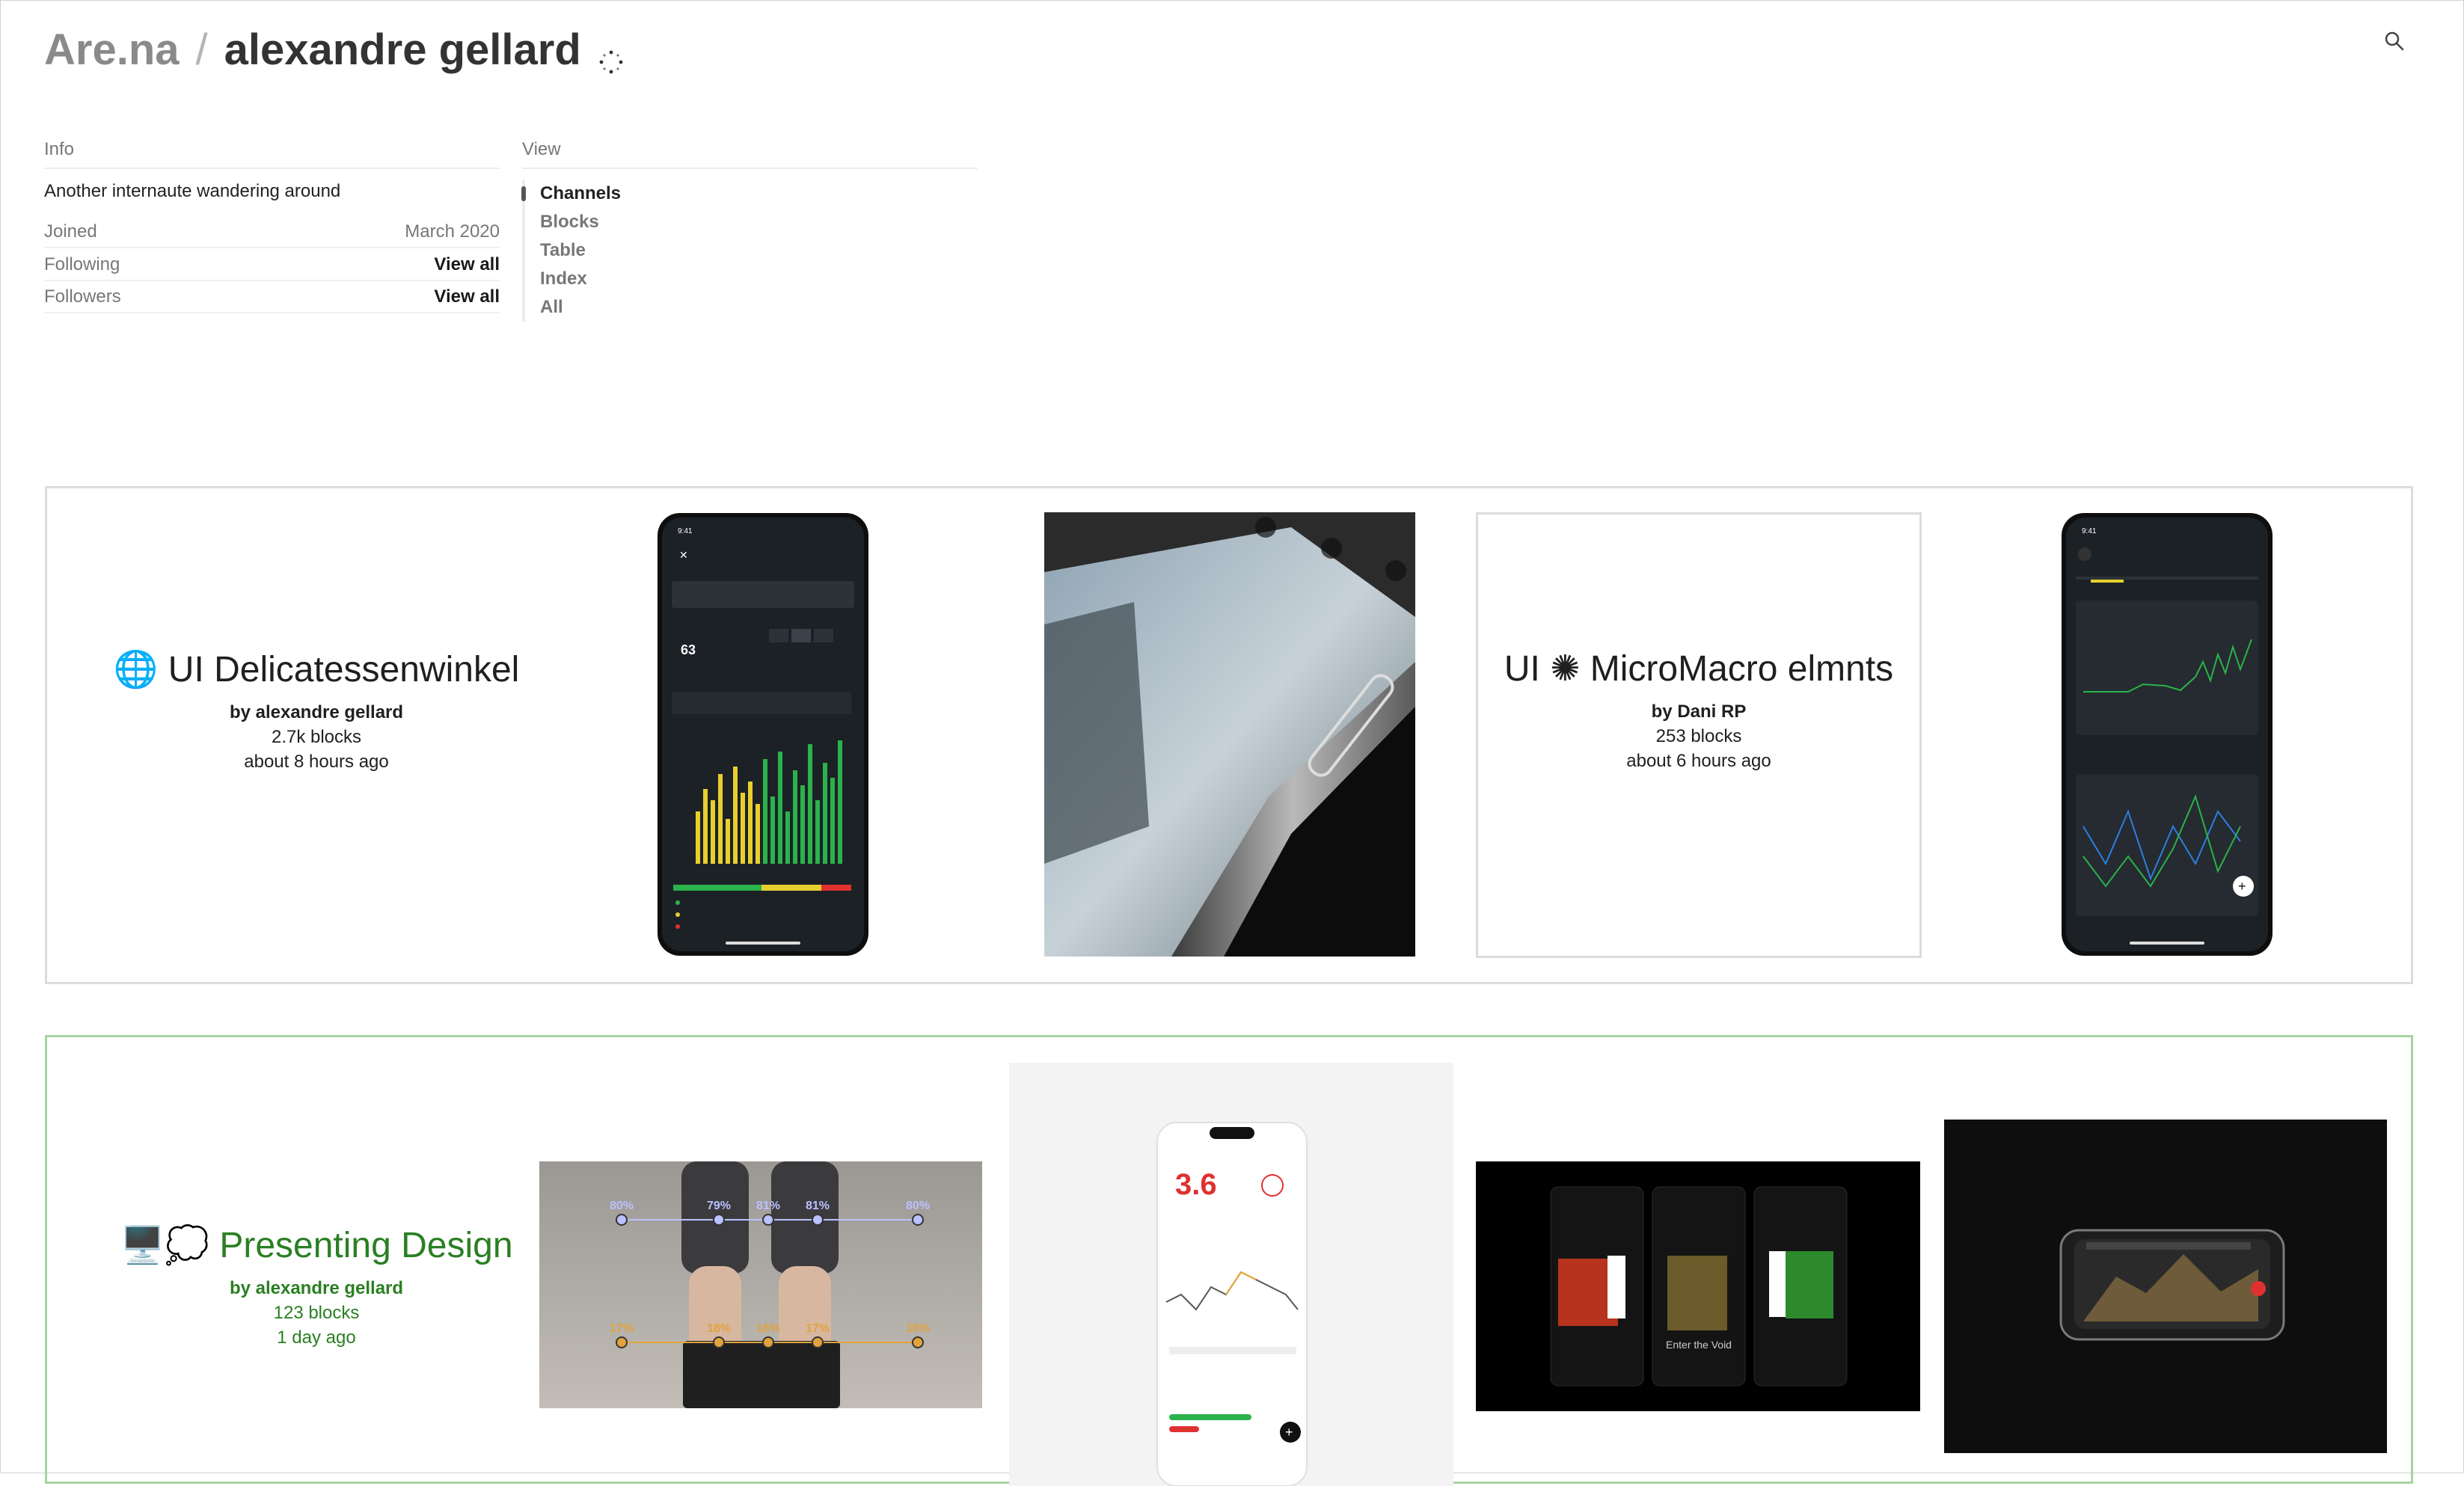 Image resolution: width=2464 pixels, height=1486 pixels. What do you see at coordinates (316, 1313) in the screenshot?
I see `channel-block-count: 123 blocks` at bounding box center [316, 1313].